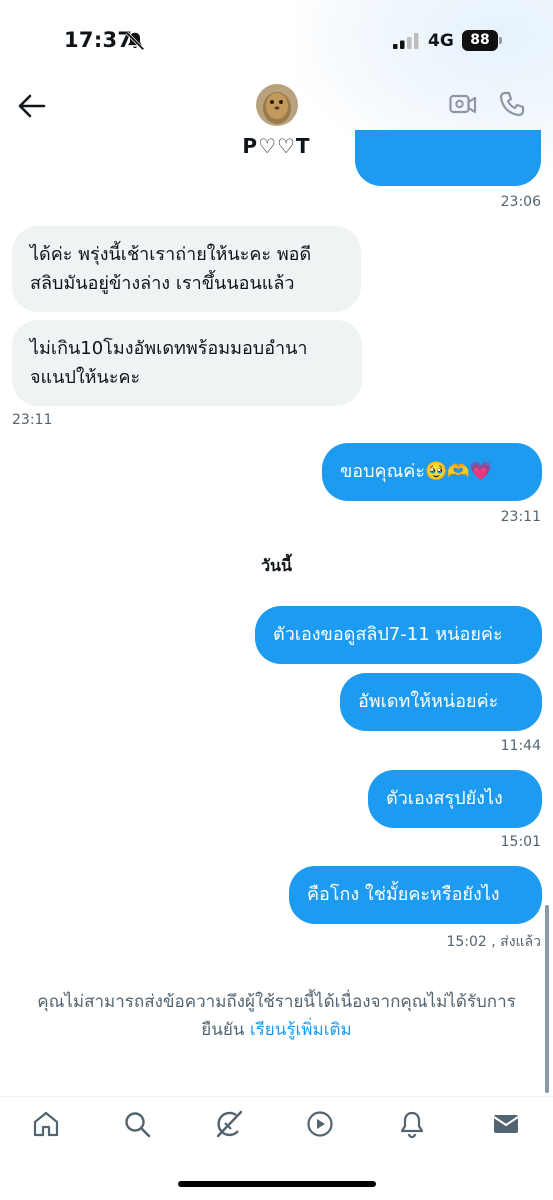  I want to click on back-arrow-icon, so click(32, 106).